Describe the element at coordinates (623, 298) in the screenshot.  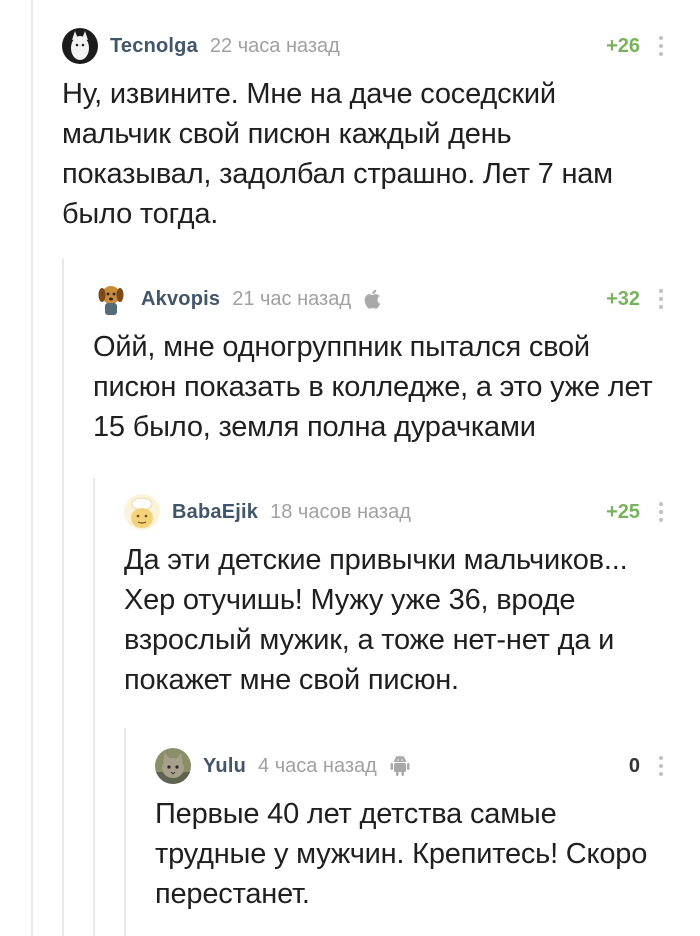
I see `rating-count: +32` at that location.